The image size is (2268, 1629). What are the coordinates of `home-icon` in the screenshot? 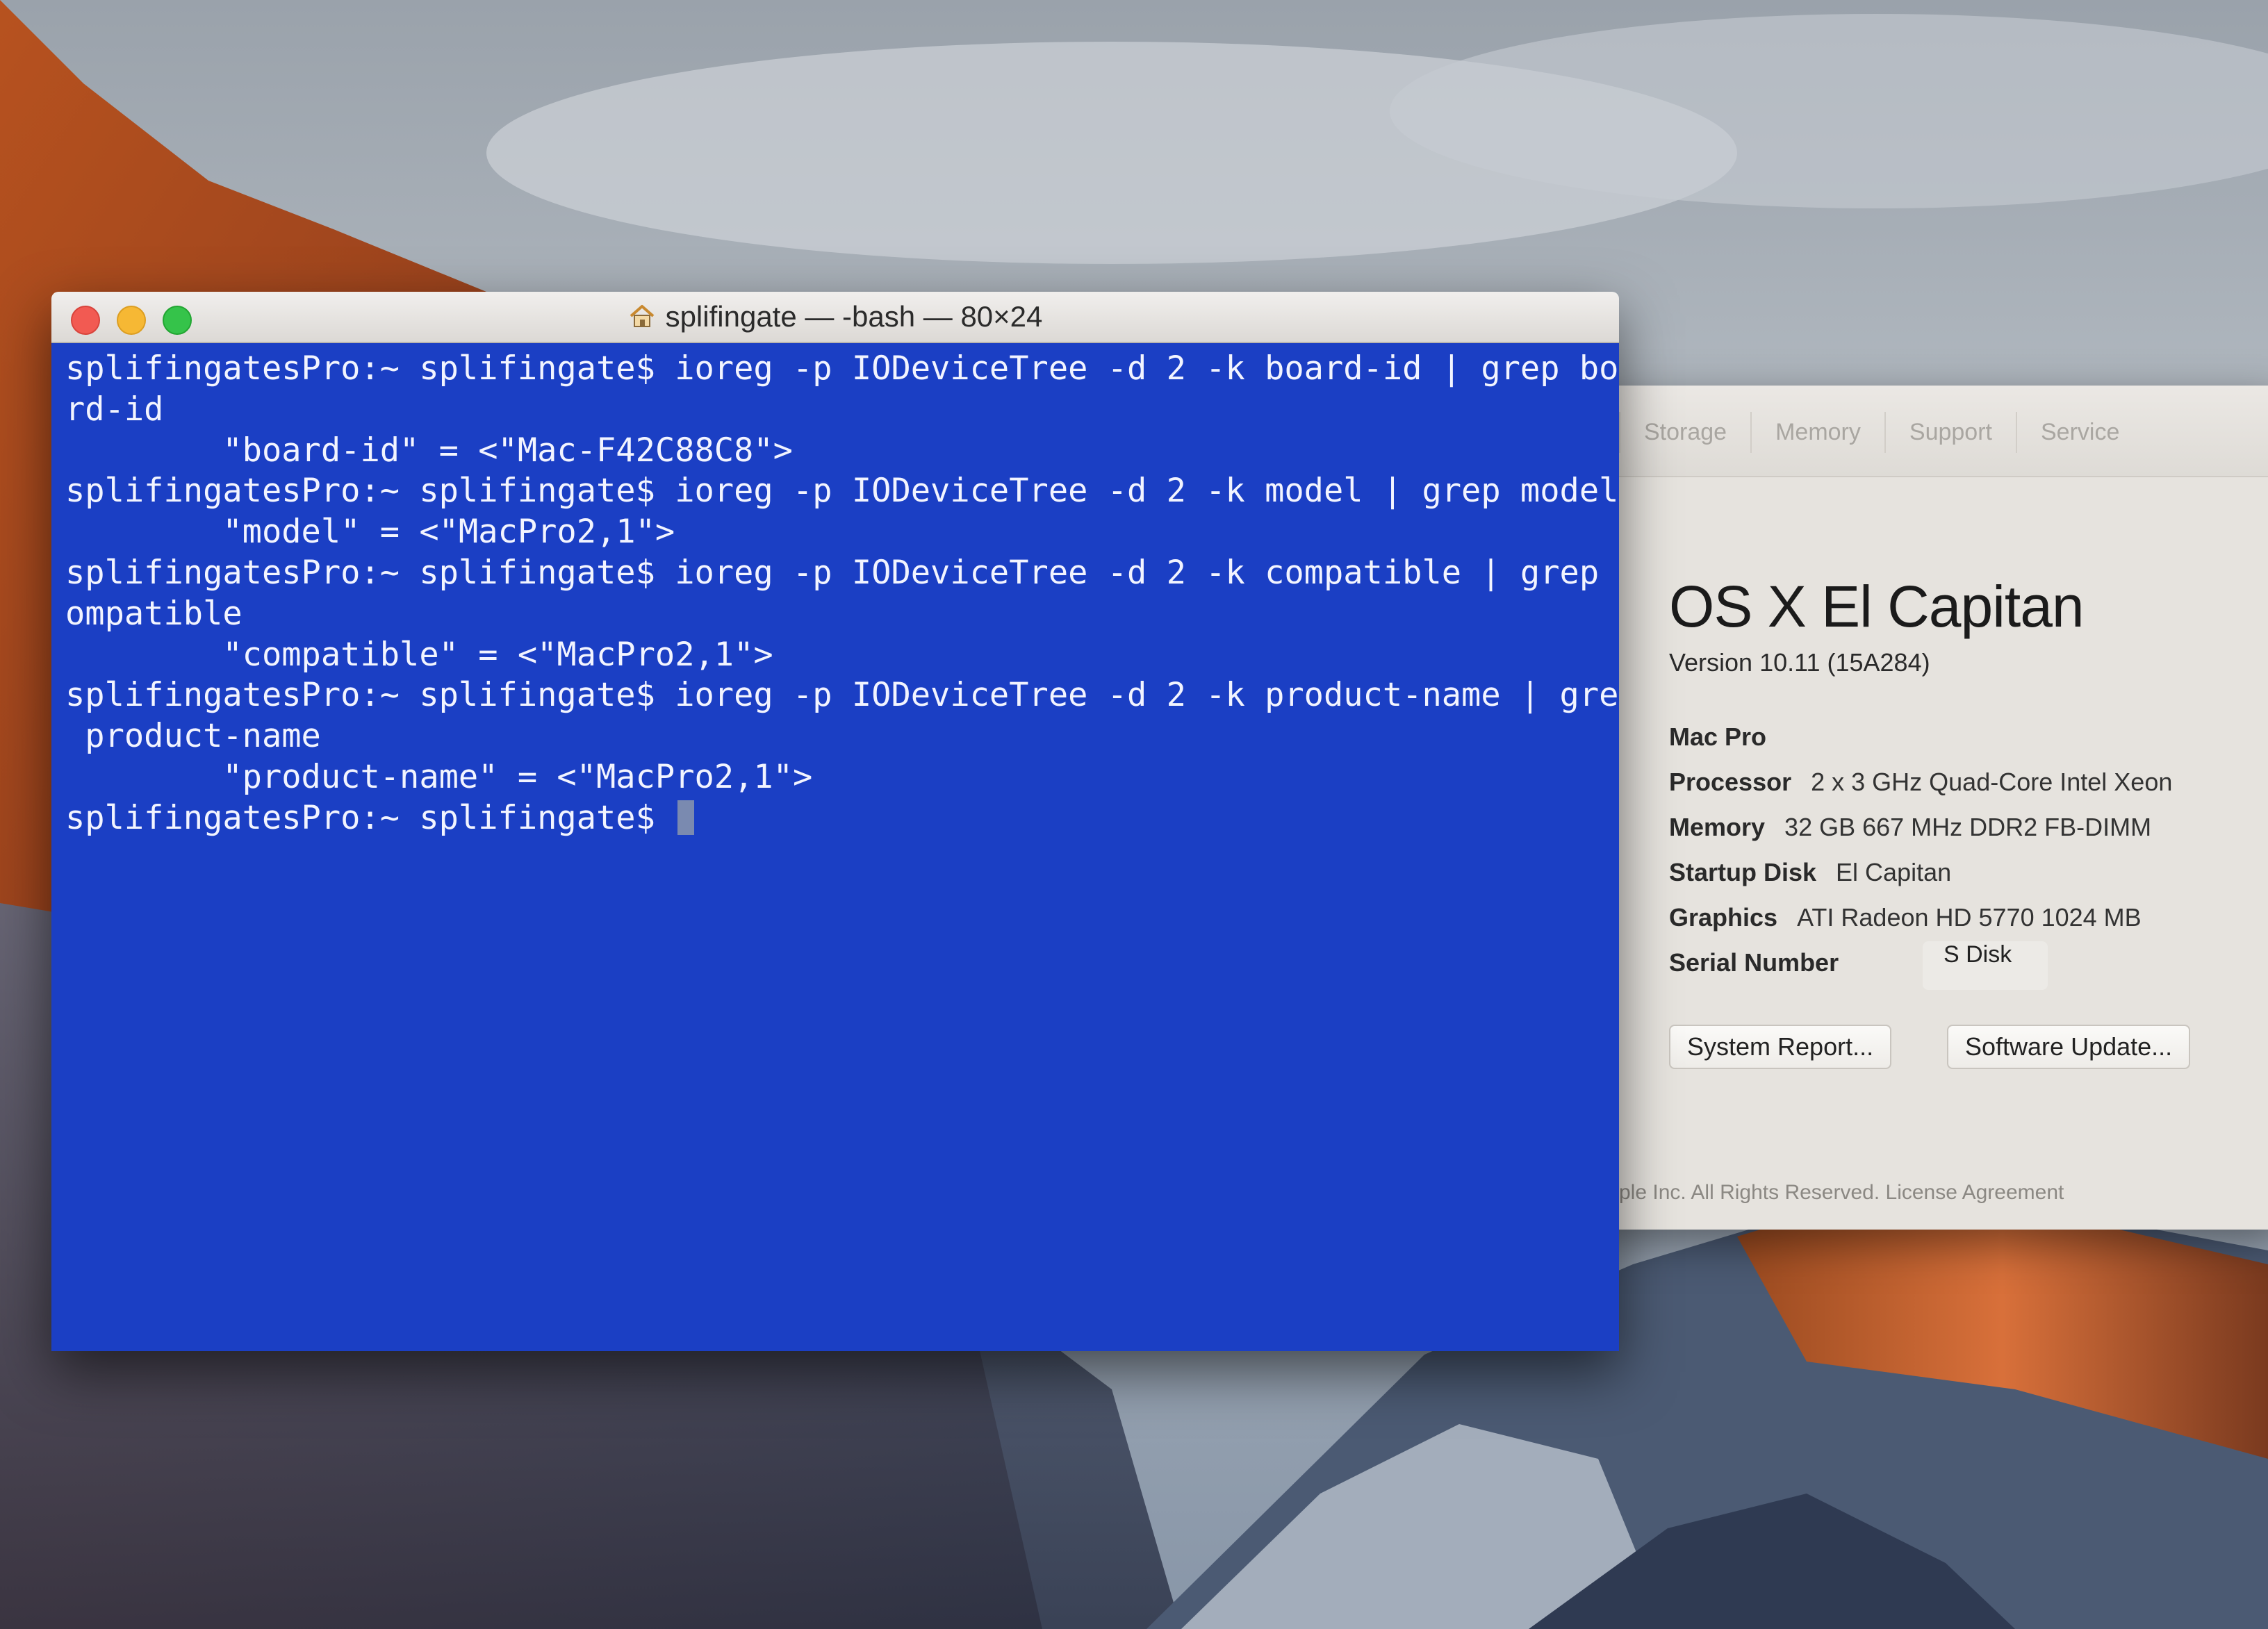 It's located at (642, 319).